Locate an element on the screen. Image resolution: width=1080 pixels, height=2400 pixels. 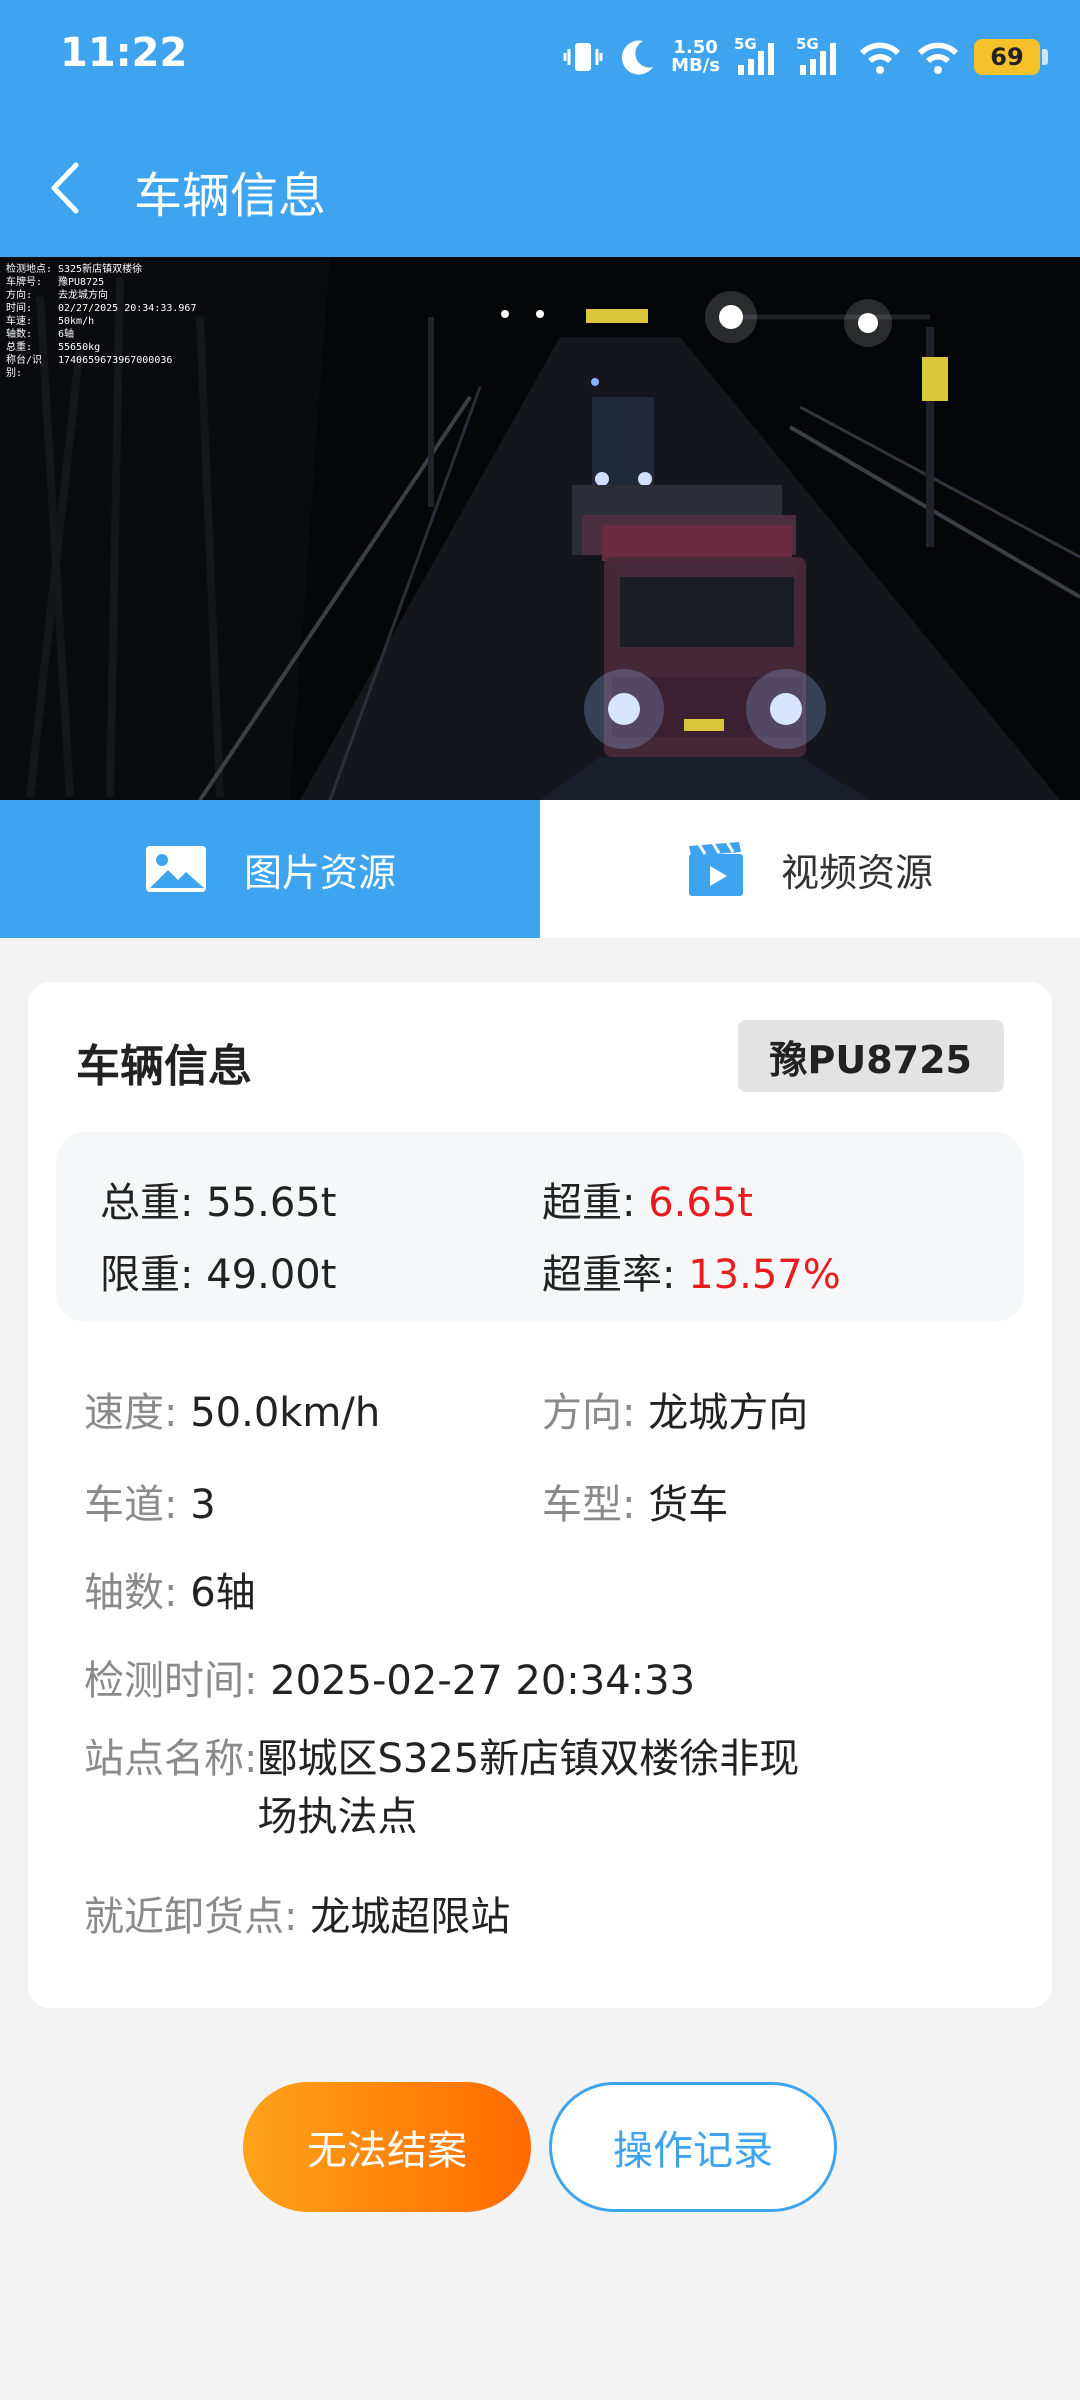
resource-tabs: 图片资源 视频资源 is located at coordinates (540, 869).